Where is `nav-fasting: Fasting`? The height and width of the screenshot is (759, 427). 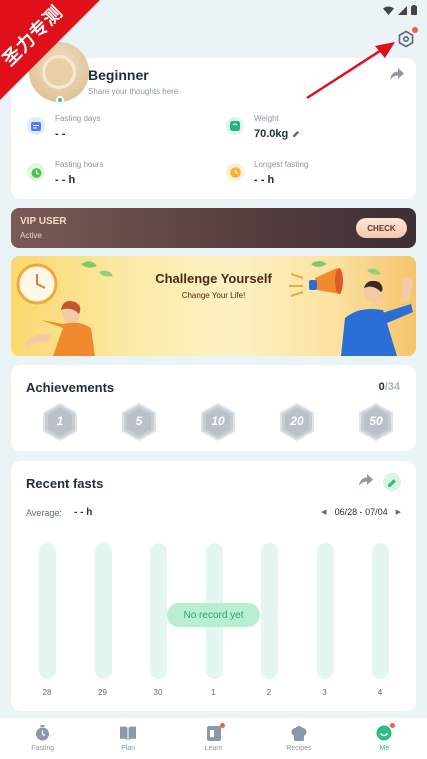
nav-fasting: Fasting is located at coordinates (42, 738).